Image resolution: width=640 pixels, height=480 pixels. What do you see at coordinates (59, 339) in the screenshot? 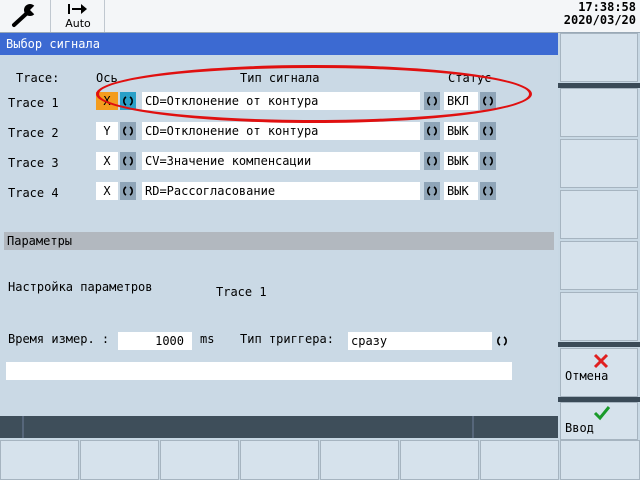
I see `meas-time-label: Время измер. :` at bounding box center [59, 339].